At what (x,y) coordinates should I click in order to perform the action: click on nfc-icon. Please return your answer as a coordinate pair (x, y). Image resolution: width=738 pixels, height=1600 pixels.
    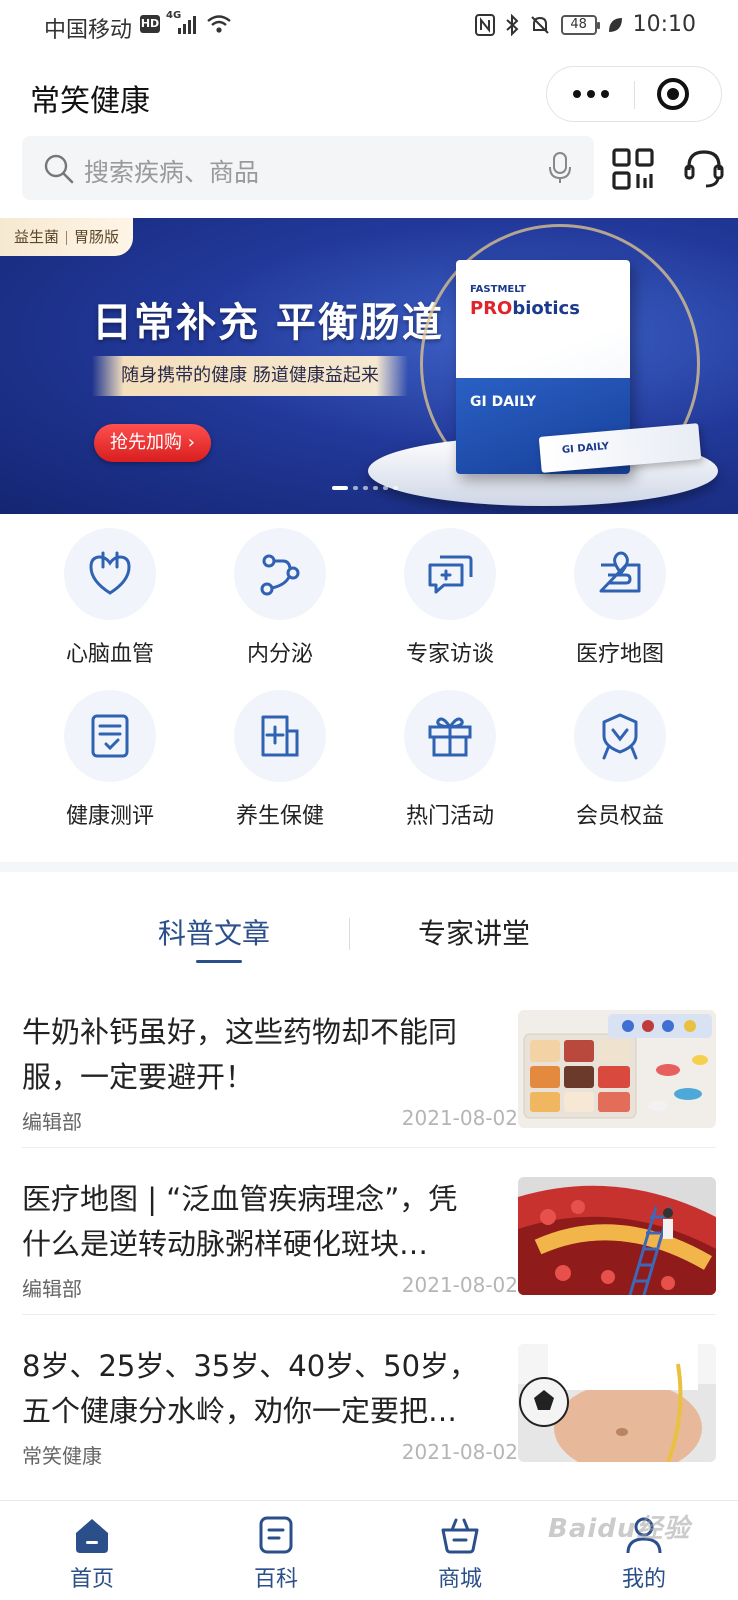
    Looking at the image, I should click on (484, 24).